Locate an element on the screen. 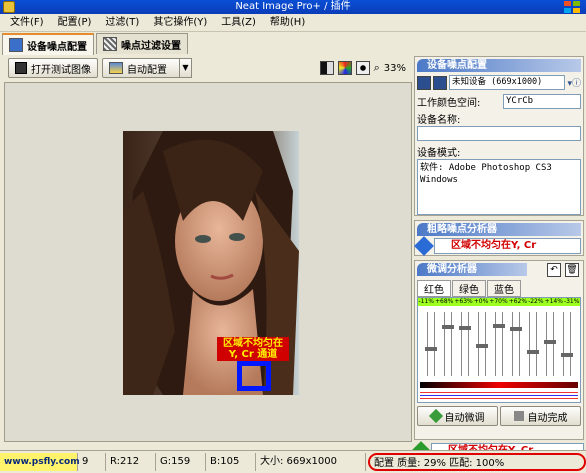  auto-profile-dropdown: ▼ is located at coordinates (186, 68).